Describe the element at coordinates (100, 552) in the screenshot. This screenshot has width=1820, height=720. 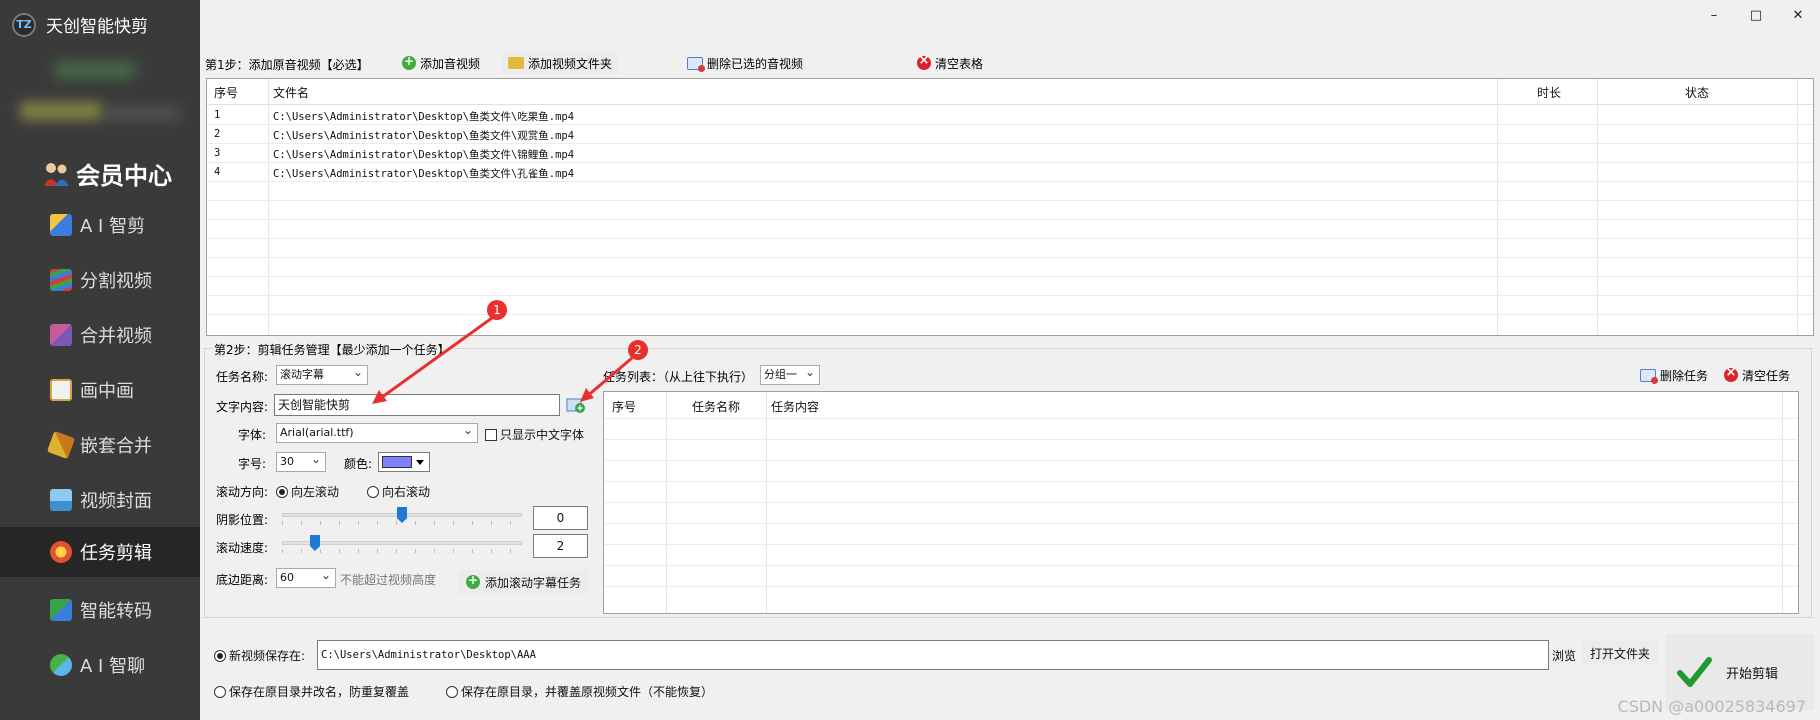
I see `sidebar-item-task-edit: 任务剪辑` at that location.